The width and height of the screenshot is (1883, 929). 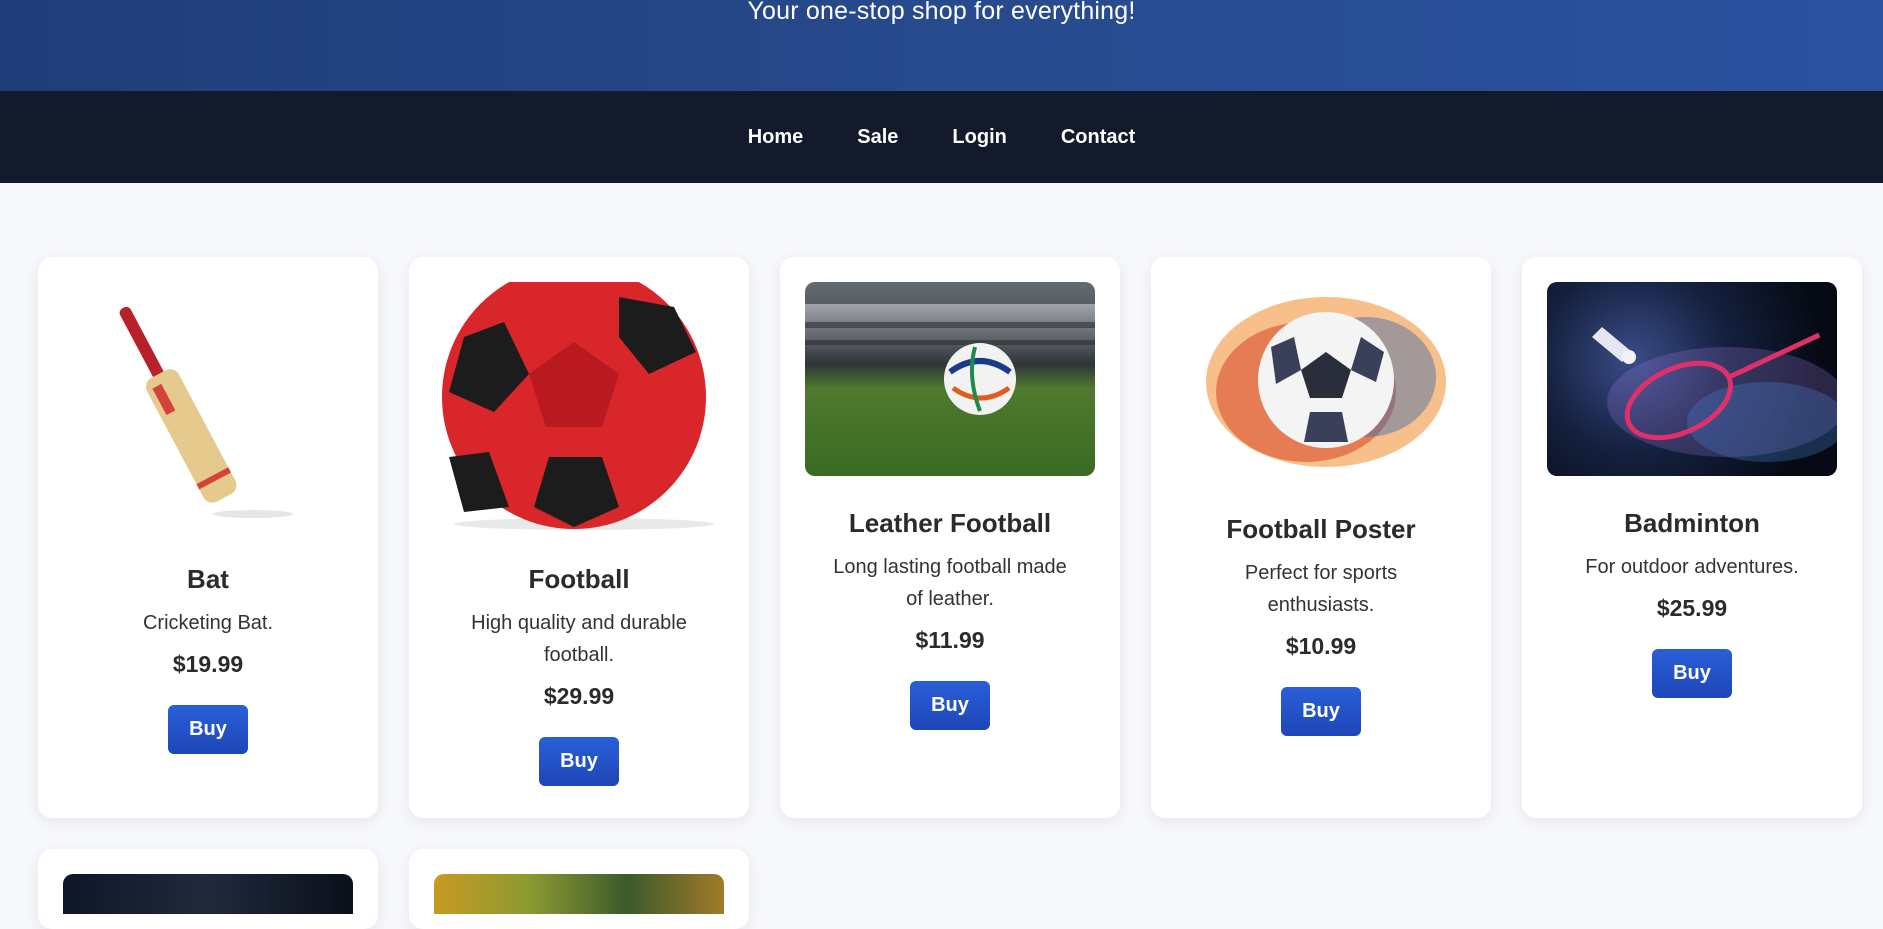 I want to click on product-description: For outdoor adventures., so click(x=1692, y=567).